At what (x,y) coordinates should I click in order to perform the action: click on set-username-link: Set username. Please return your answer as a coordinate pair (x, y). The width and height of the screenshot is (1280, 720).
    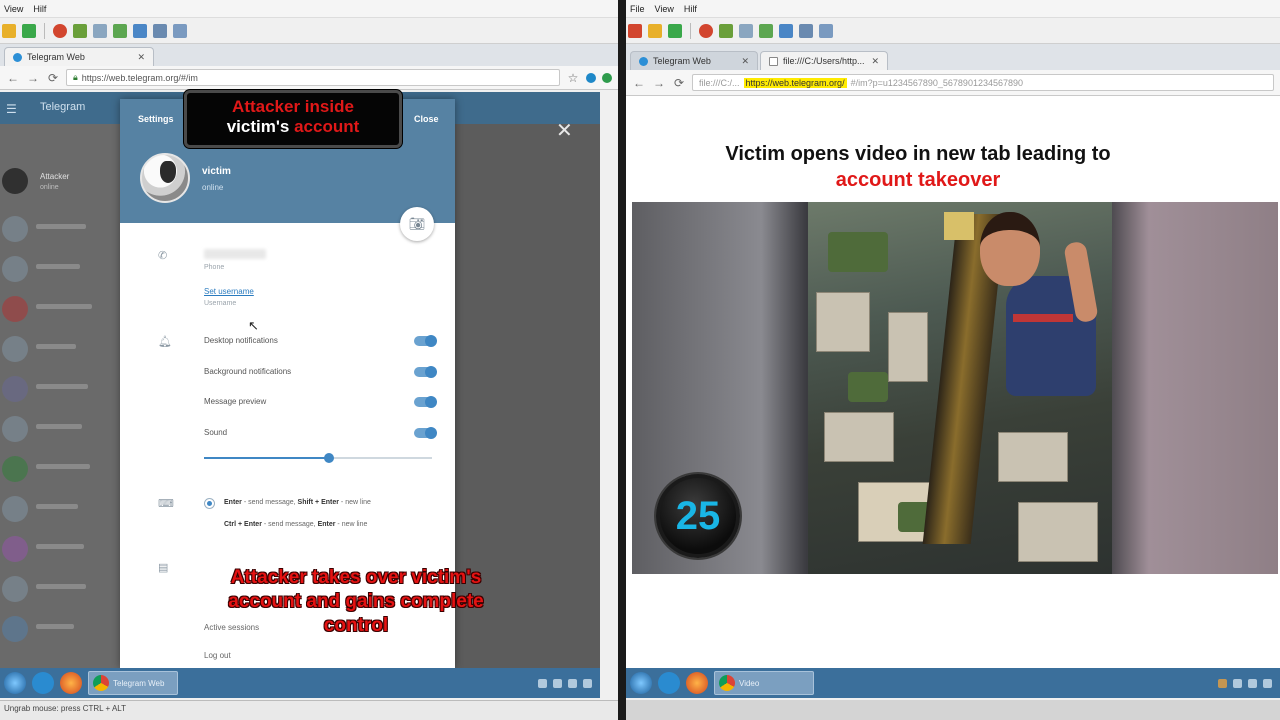
    Looking at the image, I should click on (229, 291).